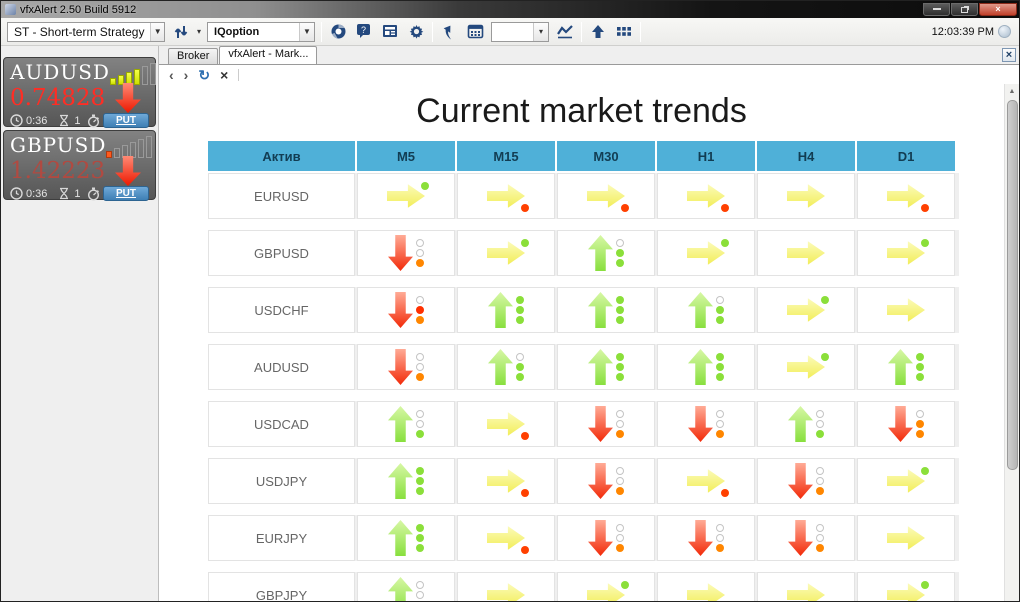  I want to click on signal-timer: 0:36, so click(37, 193).